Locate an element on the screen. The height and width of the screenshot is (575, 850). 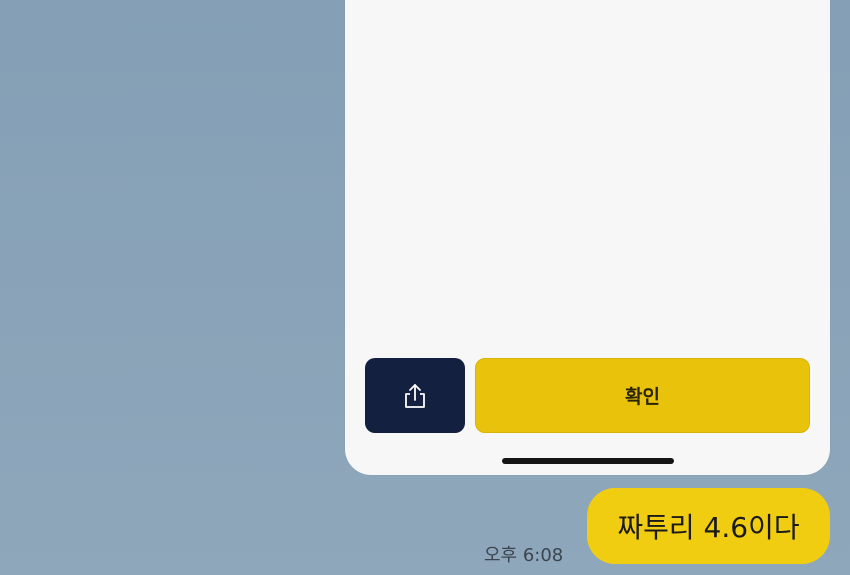
share-icon is located at coordinates (415, 396).